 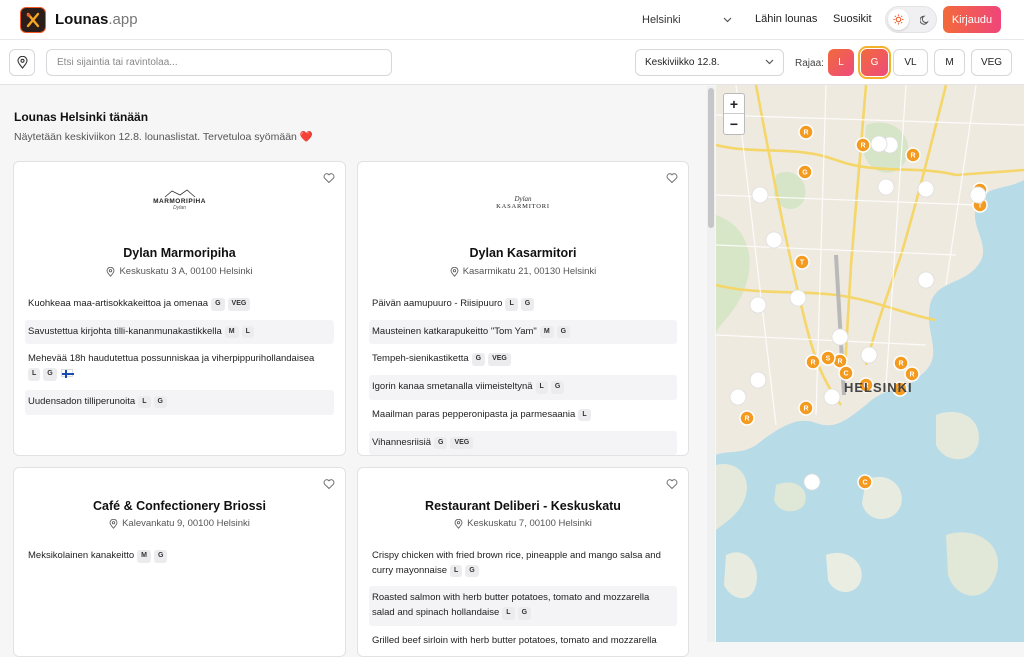 I want to click on filter-m-button: M, so click(x=949, y=62).